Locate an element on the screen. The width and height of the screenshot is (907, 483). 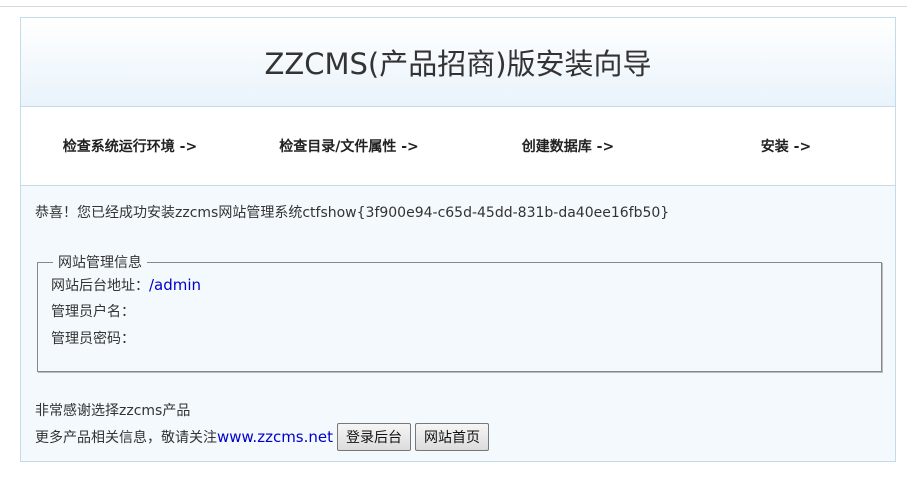
admin-password-row: 管理员密码： is located at coordinates (466, 339).